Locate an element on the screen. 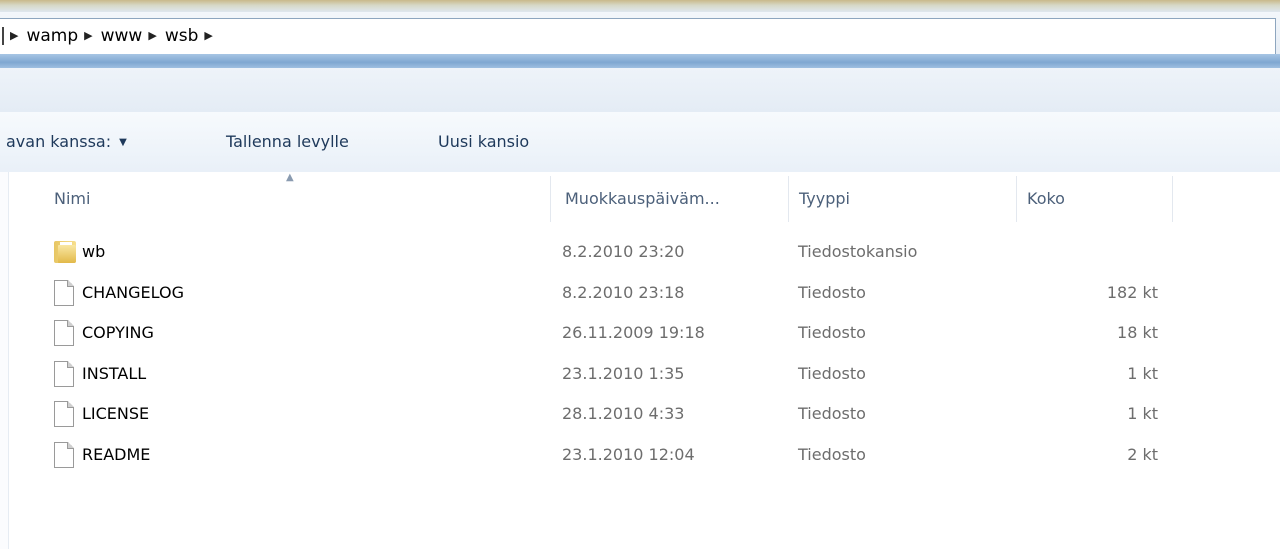 This screenshot has height=549, width=1280. column-size-label: Koko is located at coordinates (1046, 198).